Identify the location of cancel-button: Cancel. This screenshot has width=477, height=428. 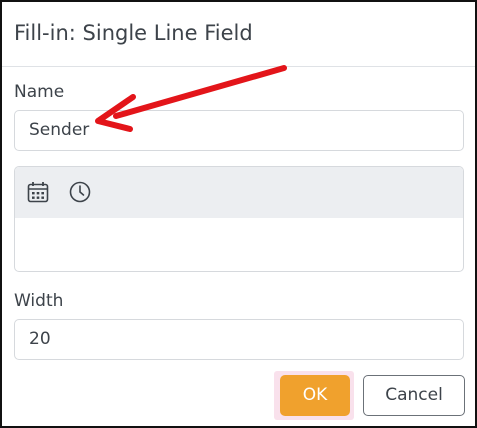
(414, 395).